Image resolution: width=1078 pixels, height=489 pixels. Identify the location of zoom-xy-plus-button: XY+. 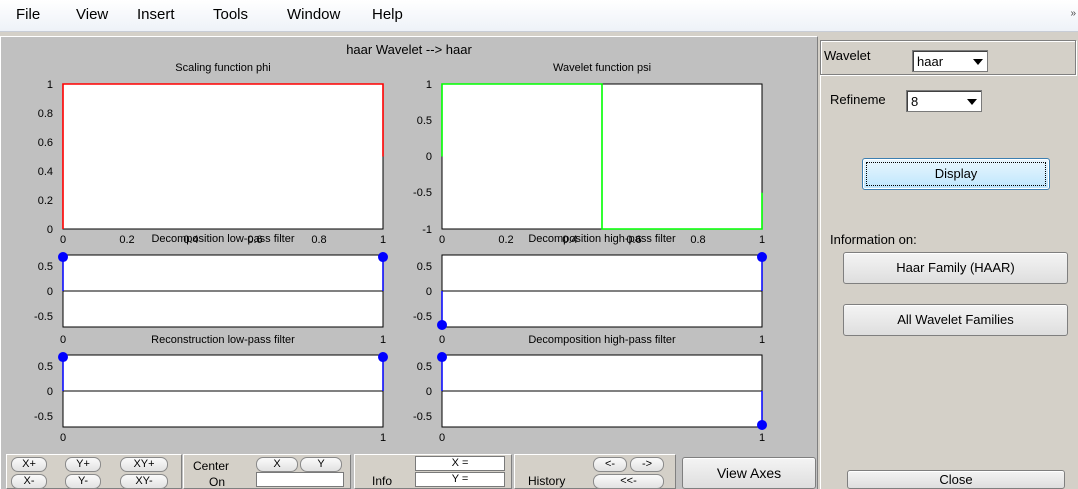
(144, 464).